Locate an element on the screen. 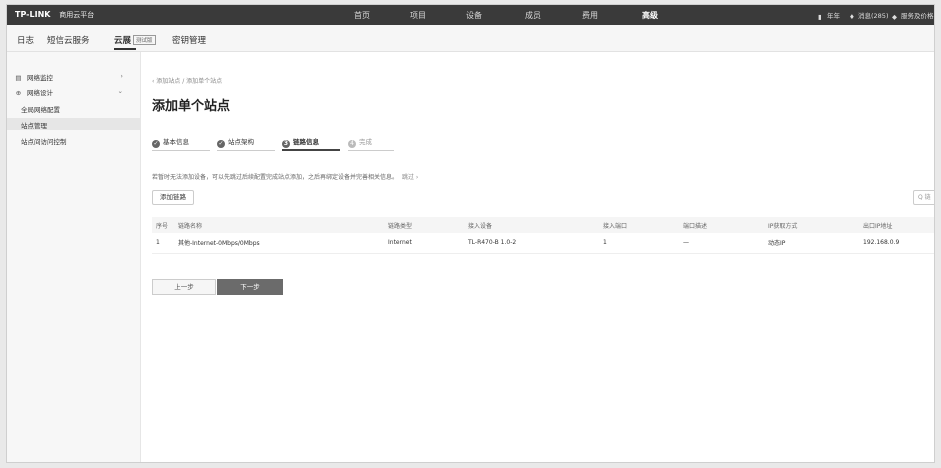 Image resolution: width=941 pixels, height=468 pixels. bell-icon: ♦ is located at coordinates (852, 17).